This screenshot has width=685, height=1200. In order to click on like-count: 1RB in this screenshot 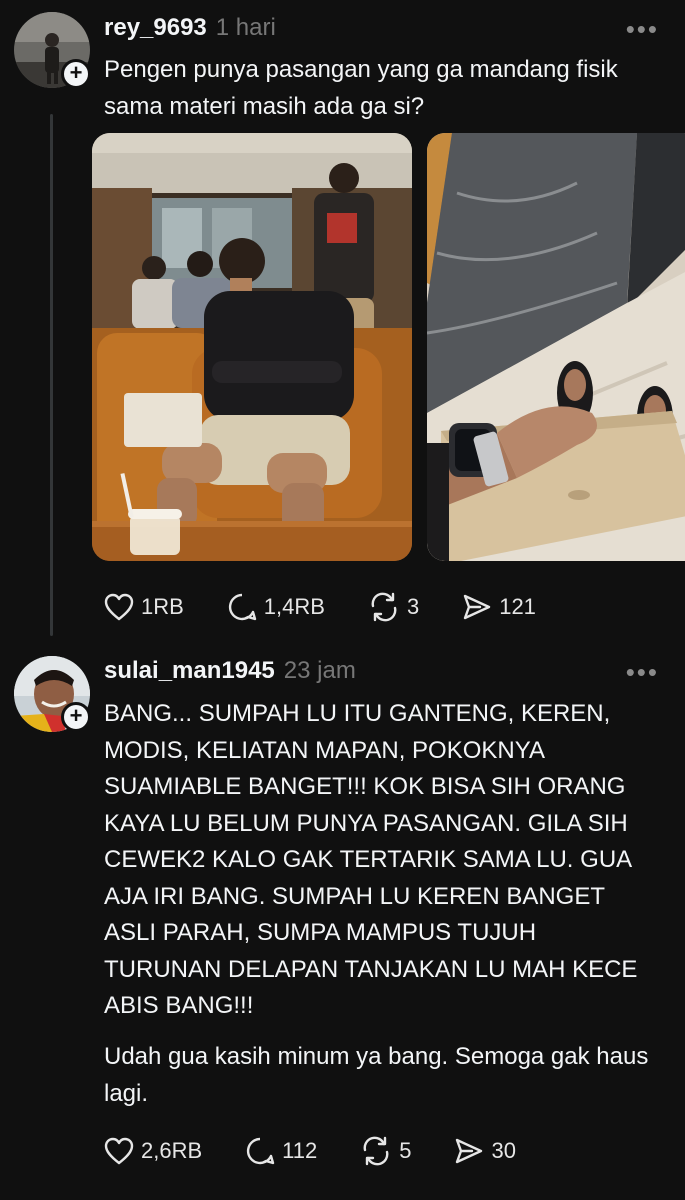, I will do `click(162, 606)`.